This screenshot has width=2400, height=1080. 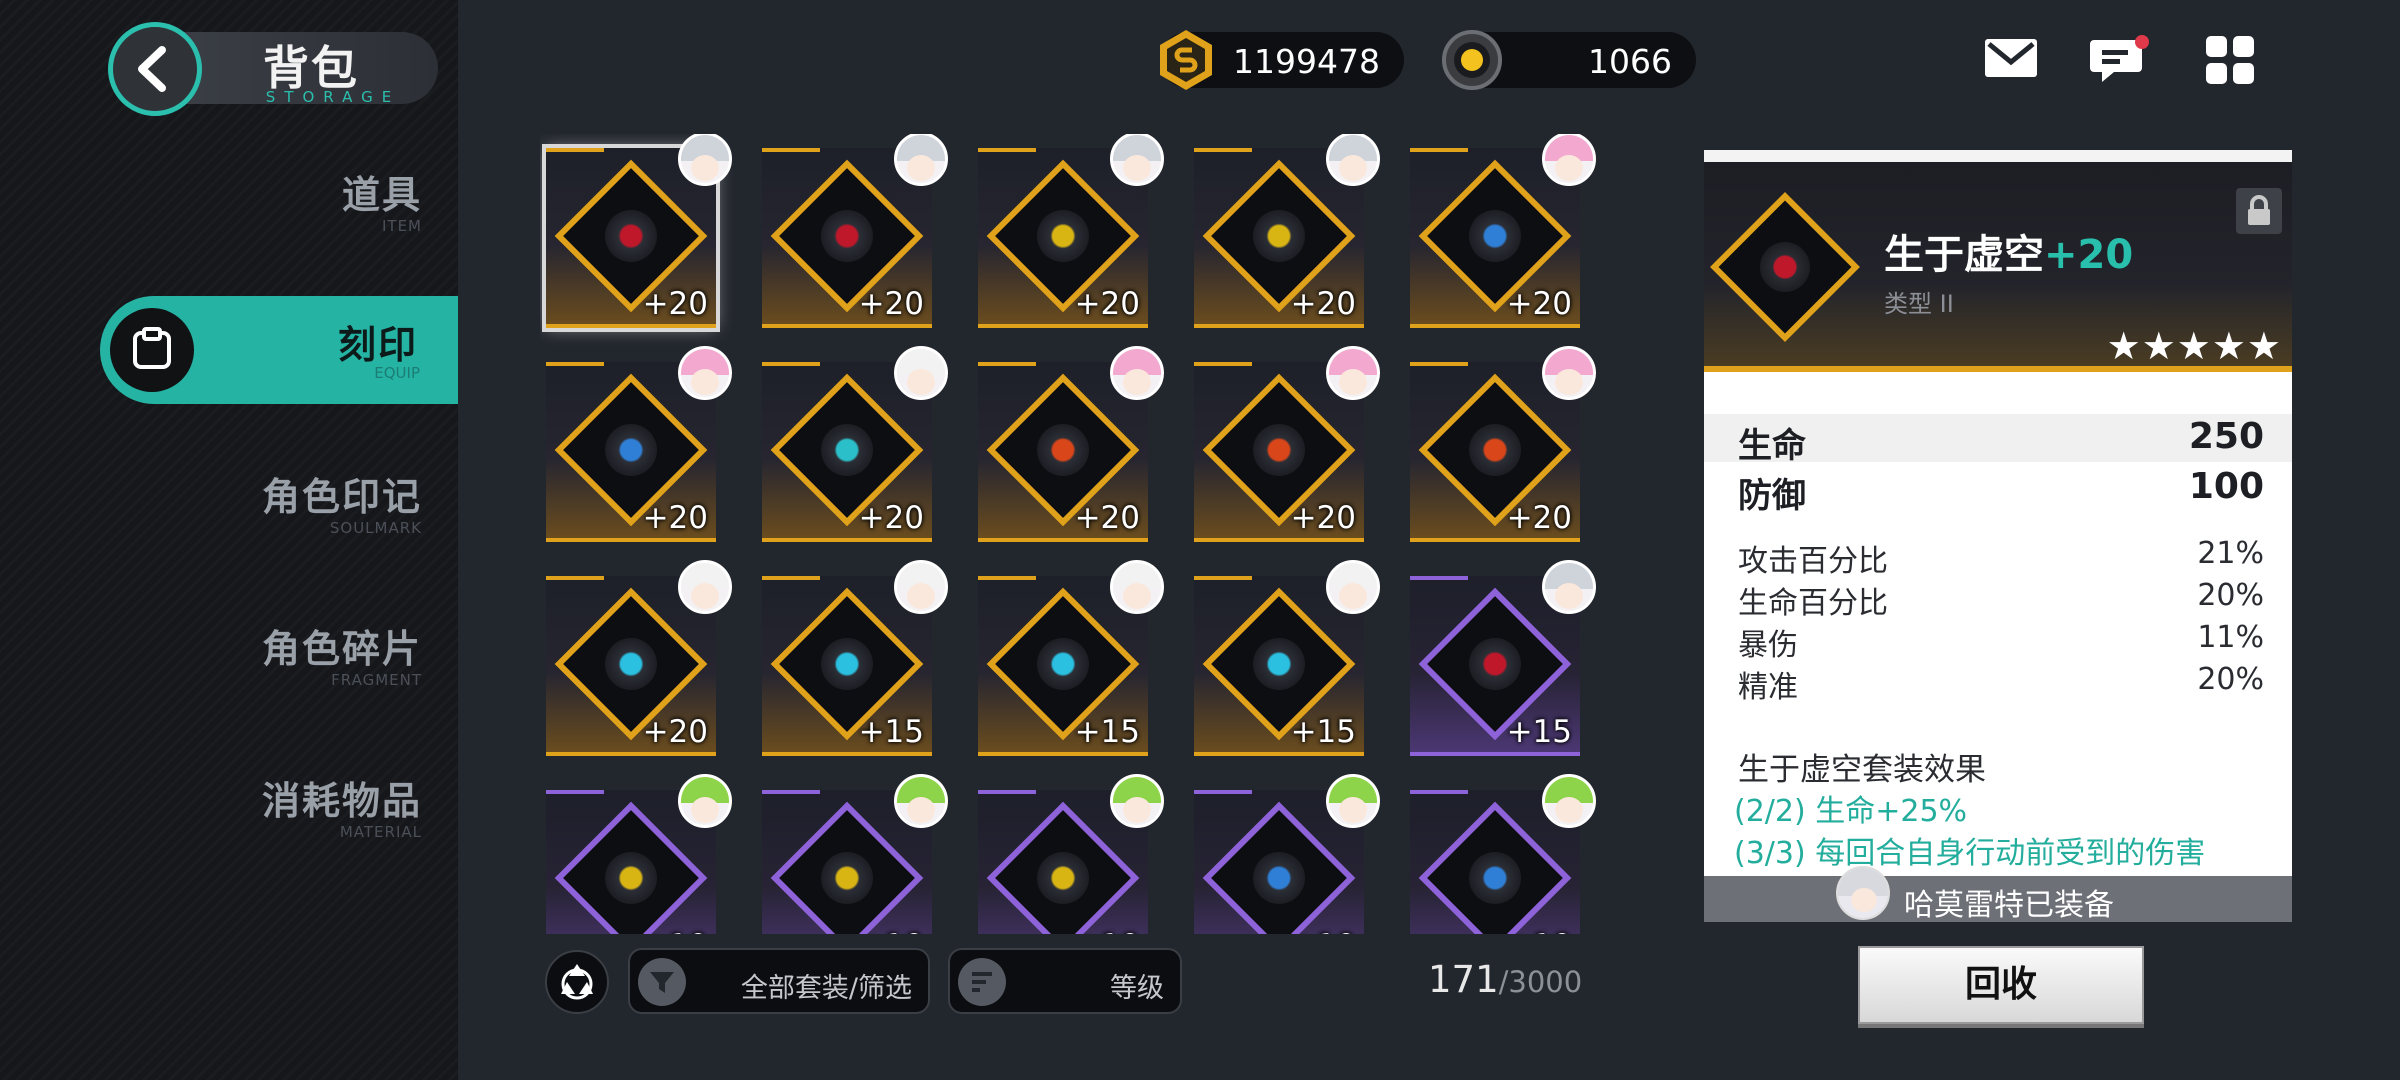 What do you see at coordinates (1463, 979) in the screenshot?
I see `count-value: 171` at bounding box center [1463, 979].